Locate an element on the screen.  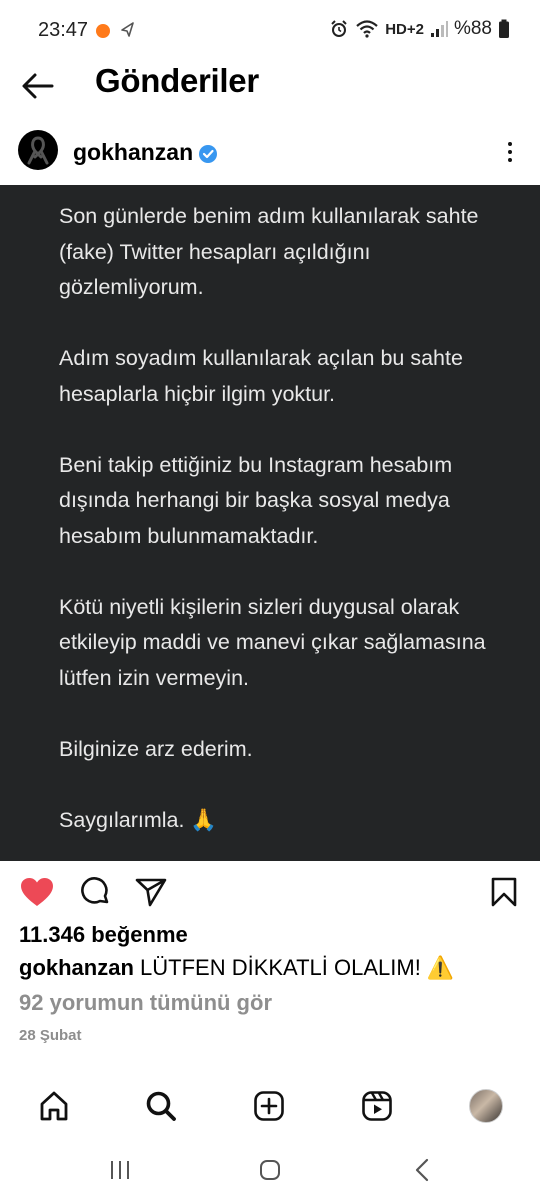
black-ribbon-icon is located at coordinates (38, 150).